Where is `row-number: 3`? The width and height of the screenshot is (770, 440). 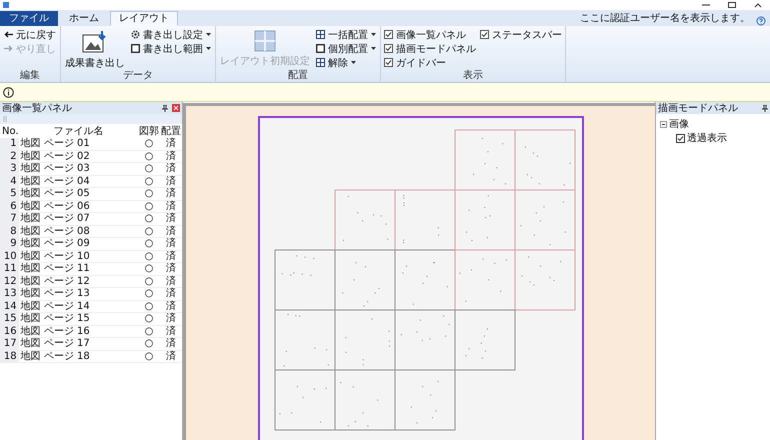 row-number: 3 is located at coordinates (9, 168).